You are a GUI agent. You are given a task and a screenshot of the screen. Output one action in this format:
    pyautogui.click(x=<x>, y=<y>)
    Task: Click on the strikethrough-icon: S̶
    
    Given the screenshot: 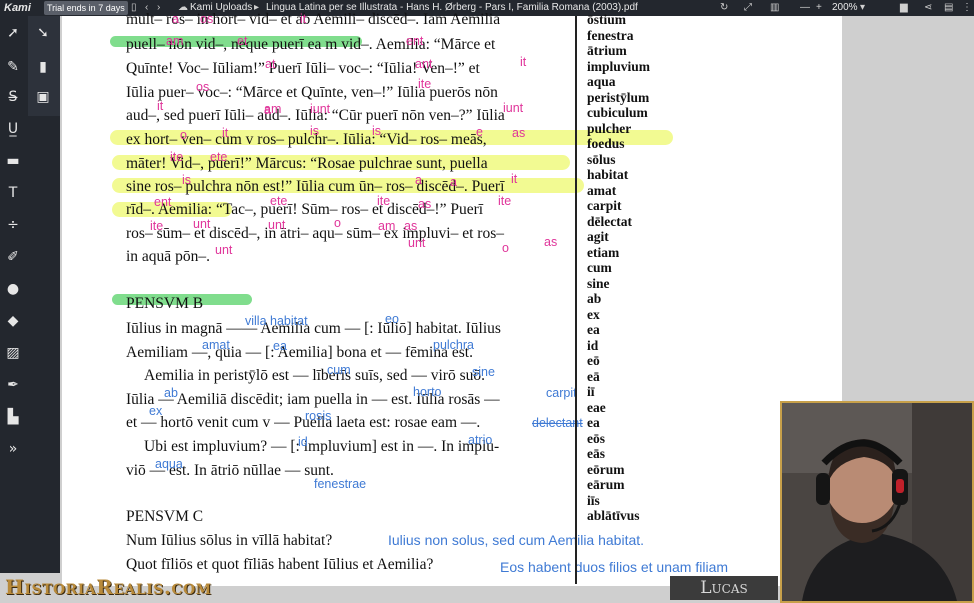 What is the action you would take?
    pyautogui.click(x=13, y=97)
    